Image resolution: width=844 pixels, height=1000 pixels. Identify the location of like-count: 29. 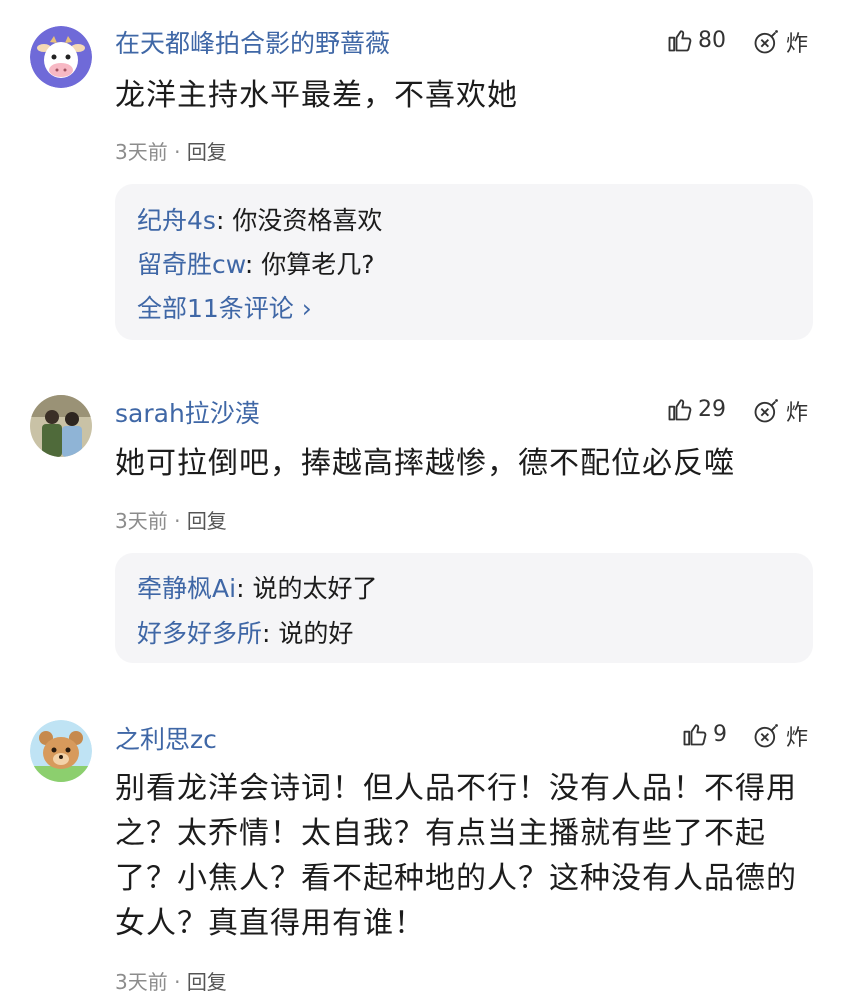
(712, 409).